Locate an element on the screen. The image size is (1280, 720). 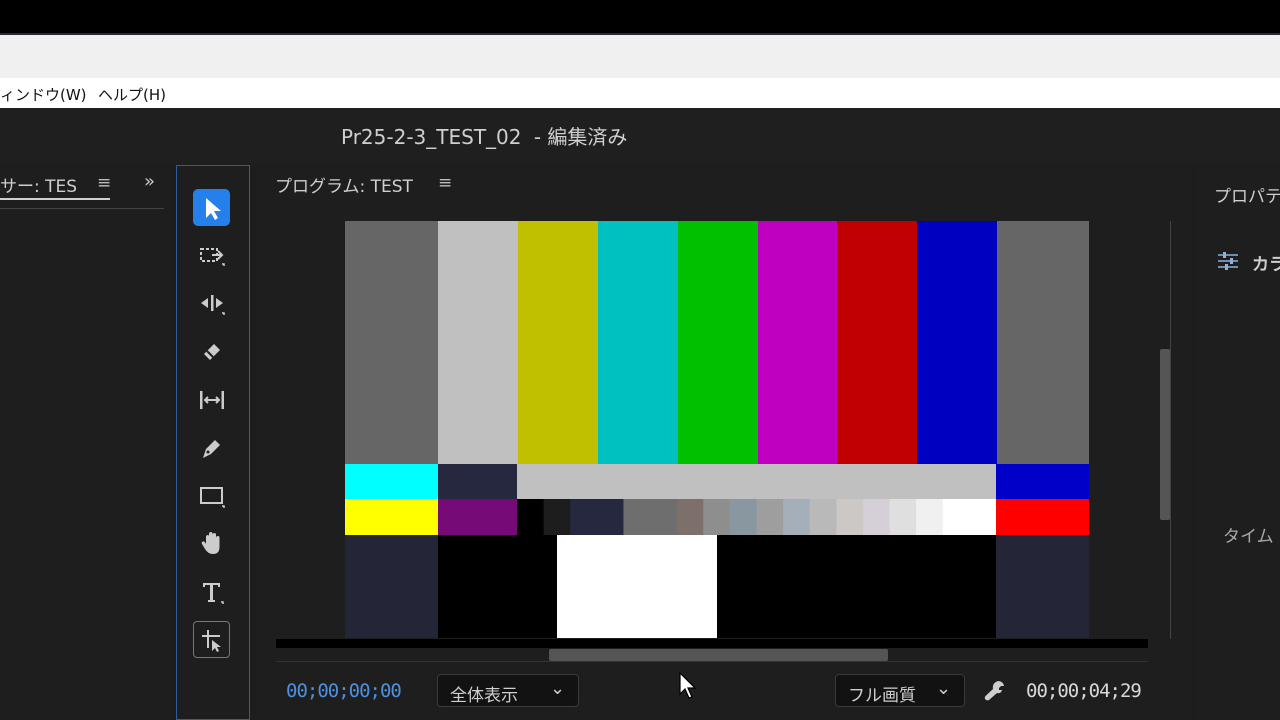
vertical-scroll-track is located at coordinates (1170, 430).